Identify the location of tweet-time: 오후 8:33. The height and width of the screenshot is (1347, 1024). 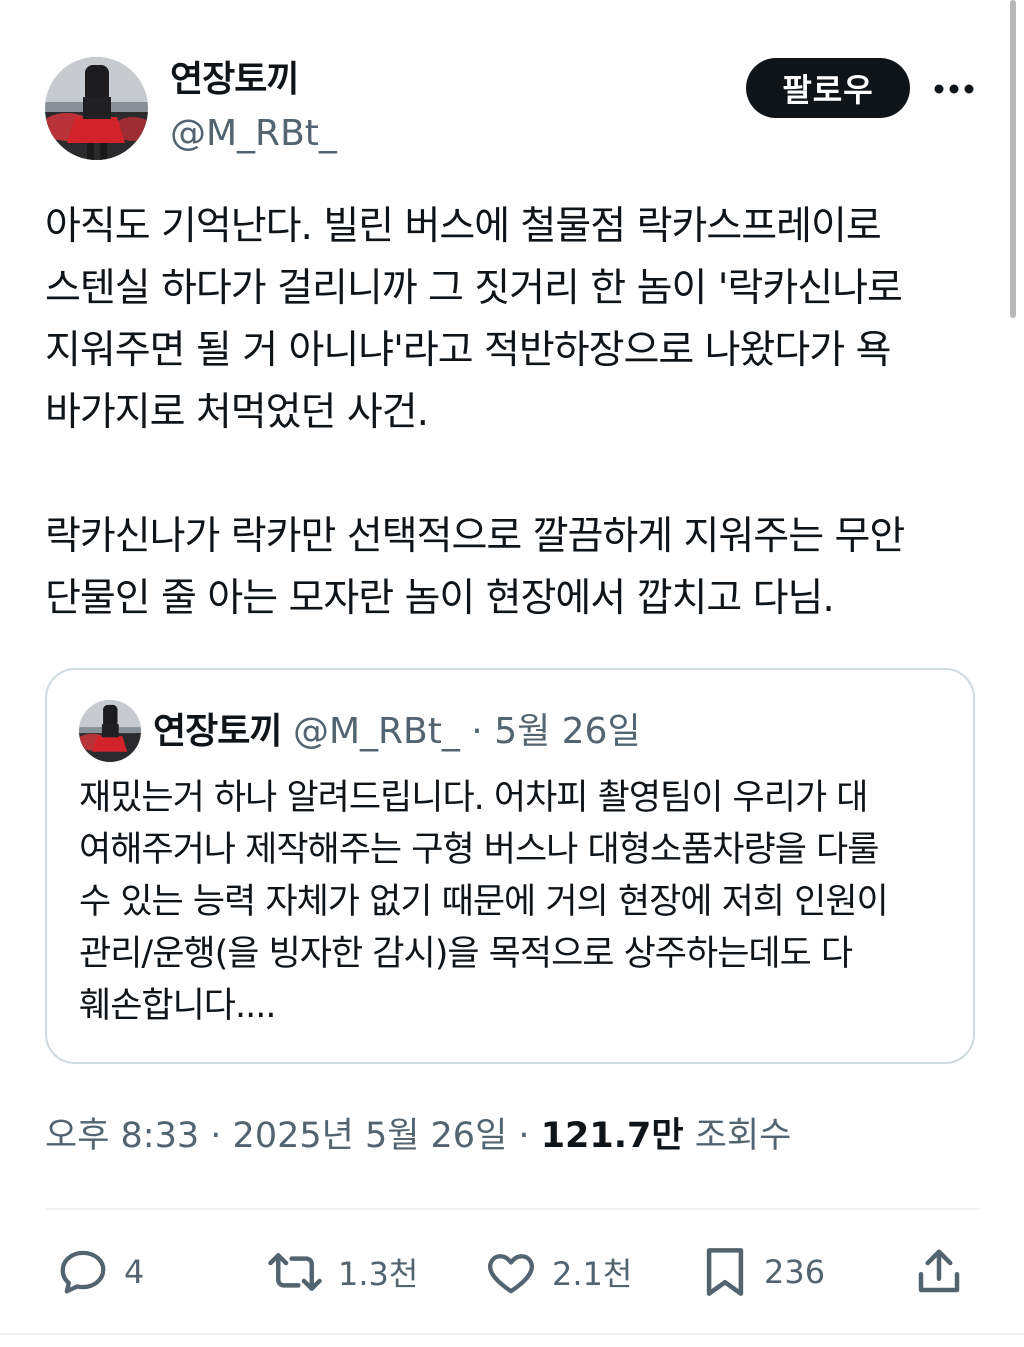
(122, 1136).